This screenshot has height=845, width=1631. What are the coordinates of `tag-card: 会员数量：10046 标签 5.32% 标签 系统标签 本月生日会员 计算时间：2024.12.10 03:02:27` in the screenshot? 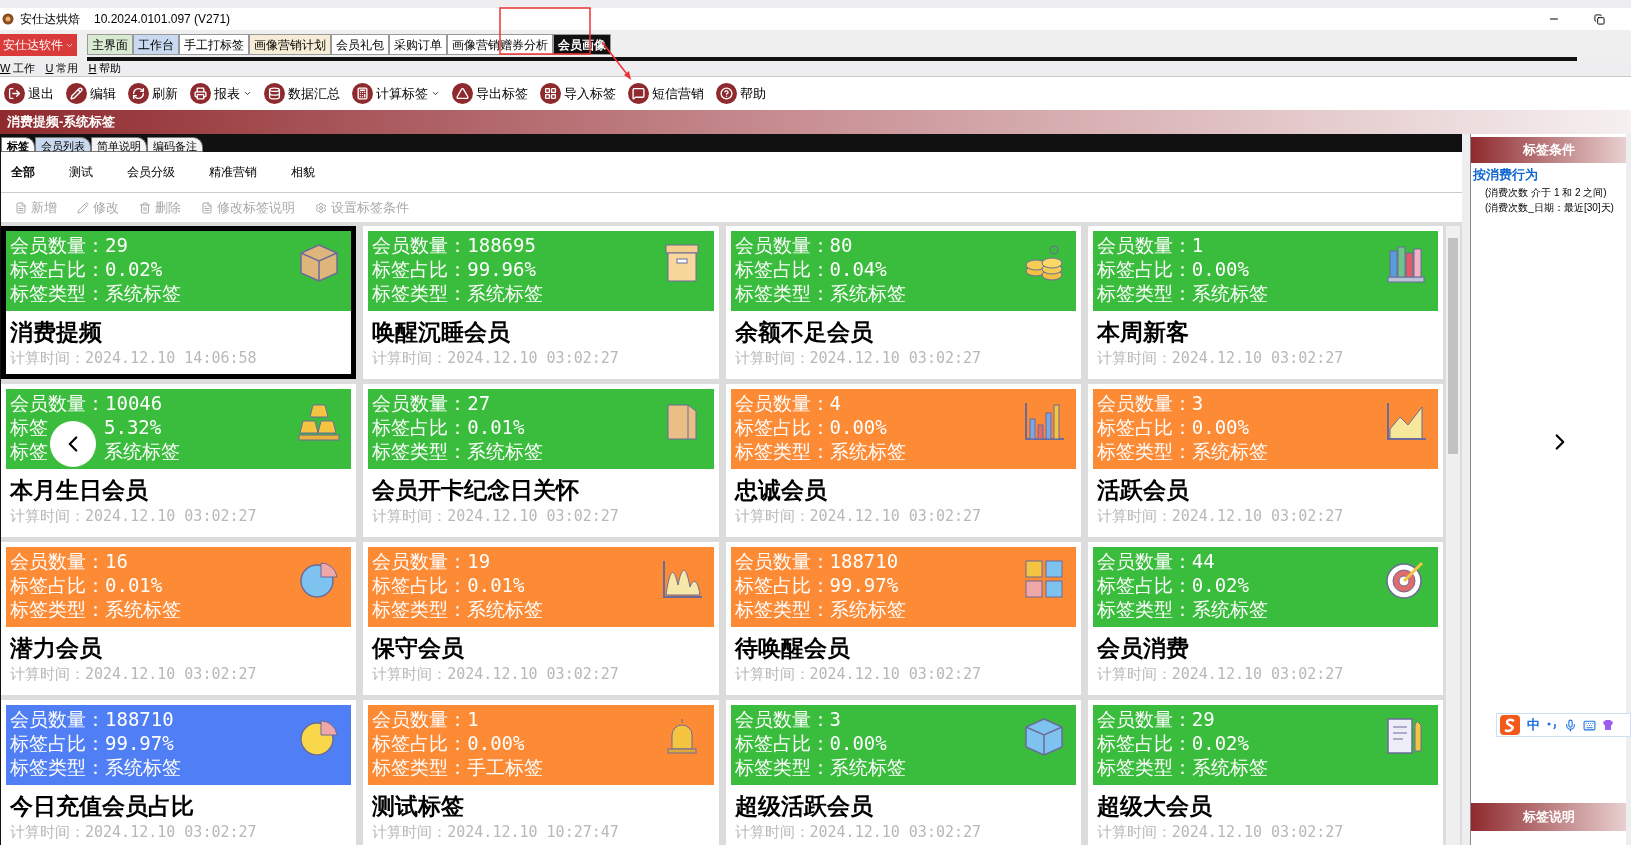 It's located at (179, 460).